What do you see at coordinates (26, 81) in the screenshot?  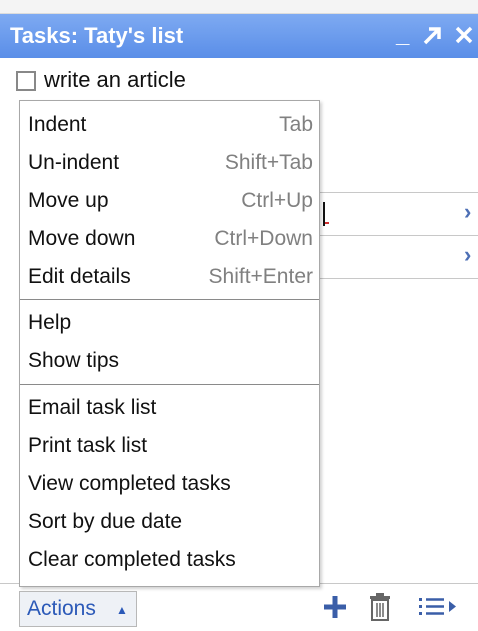 I see `task-checkbox` at bounding box center [26, 81].